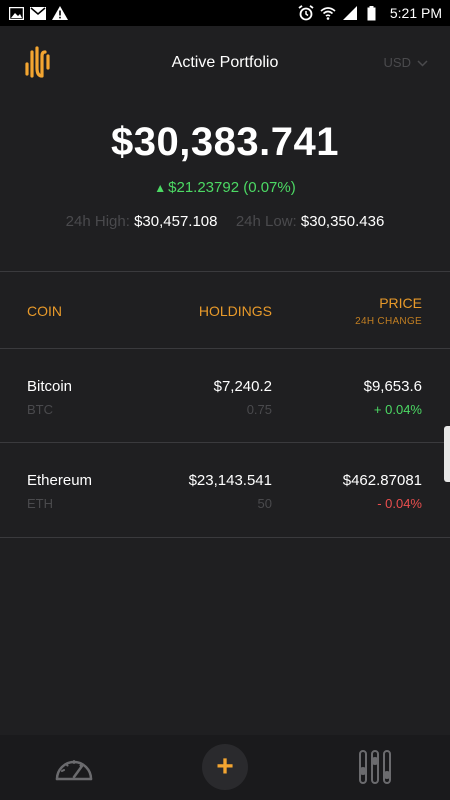 This screenshot has width=450, height=800. I want to click on coin-name: Ethereum, so click(60, 480).